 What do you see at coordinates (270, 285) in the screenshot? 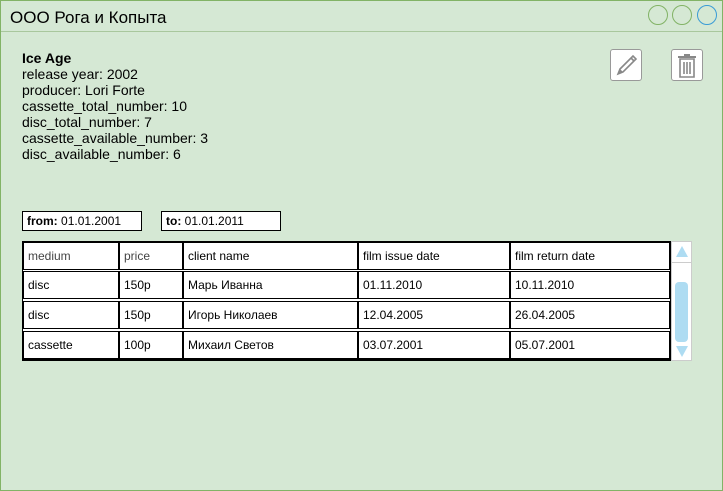
I see `cell-client-name: Марь Иванна` at bounding box center [270, 285].